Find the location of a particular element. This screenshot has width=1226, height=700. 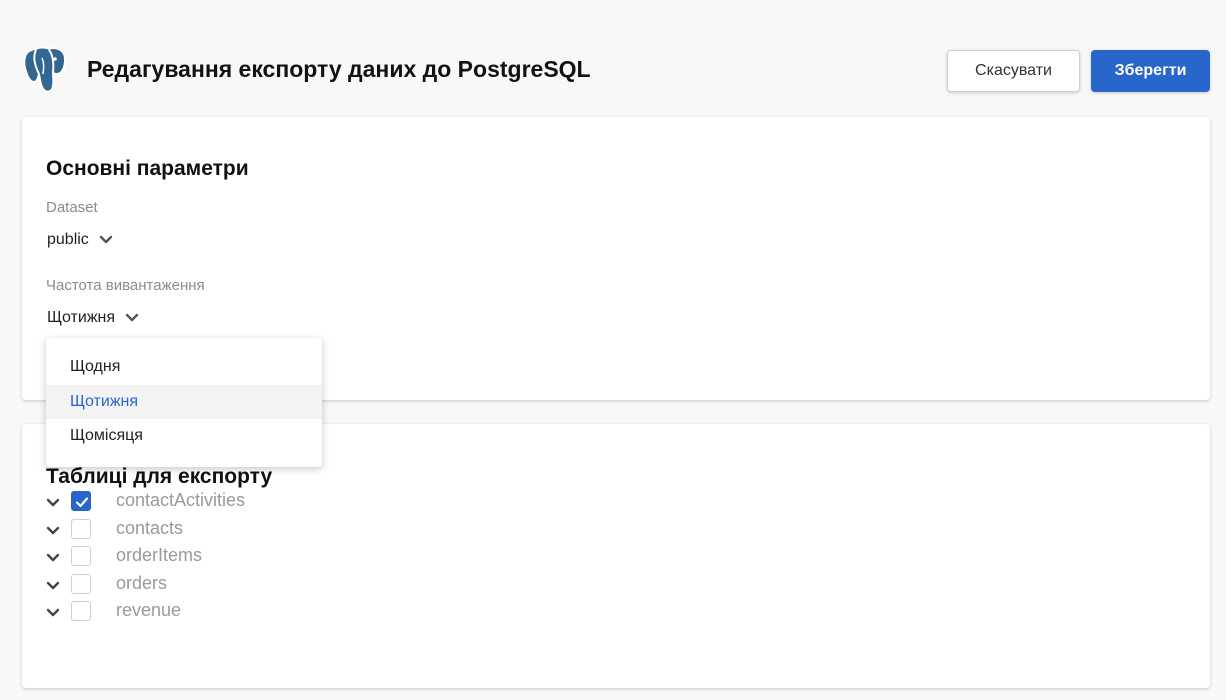

table-row: contactActivities is located at coordinates (246, 502).